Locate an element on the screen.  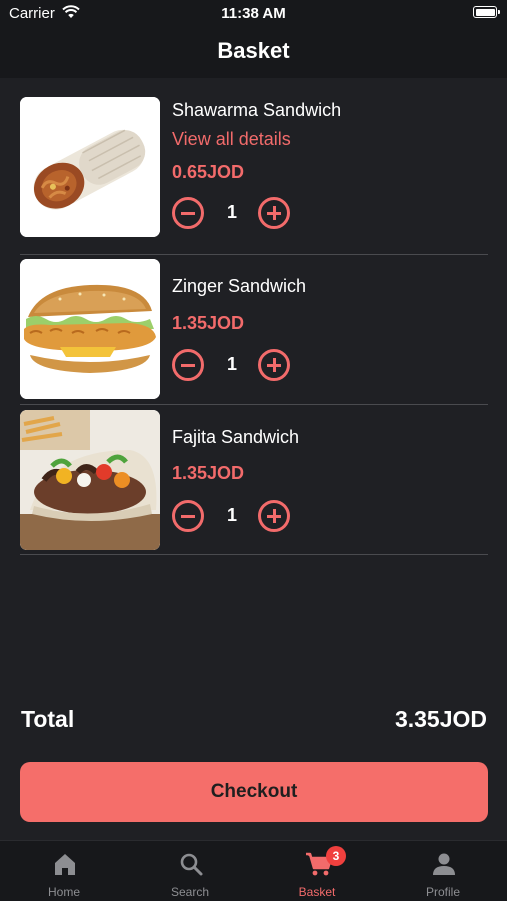
page-title: Basket is located at coordinates (253, 50).